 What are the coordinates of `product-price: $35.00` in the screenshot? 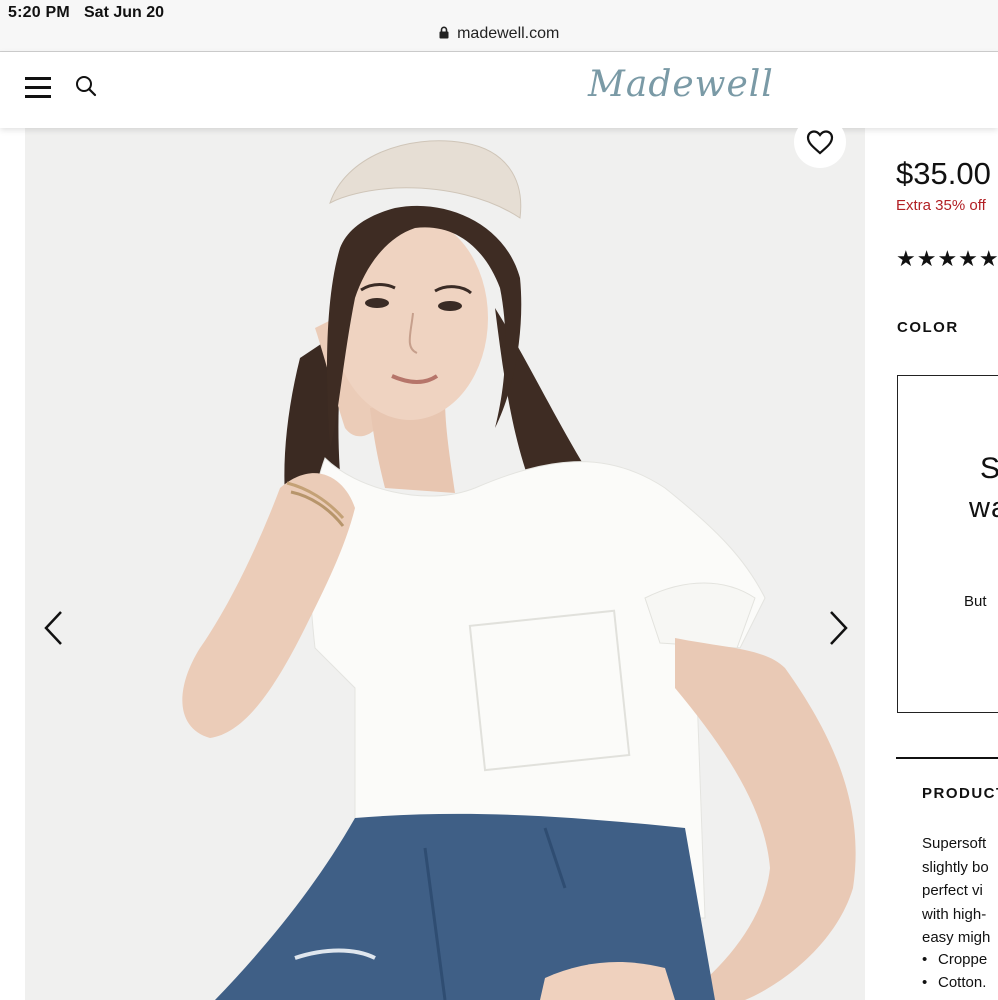 It's located at (943, 173).